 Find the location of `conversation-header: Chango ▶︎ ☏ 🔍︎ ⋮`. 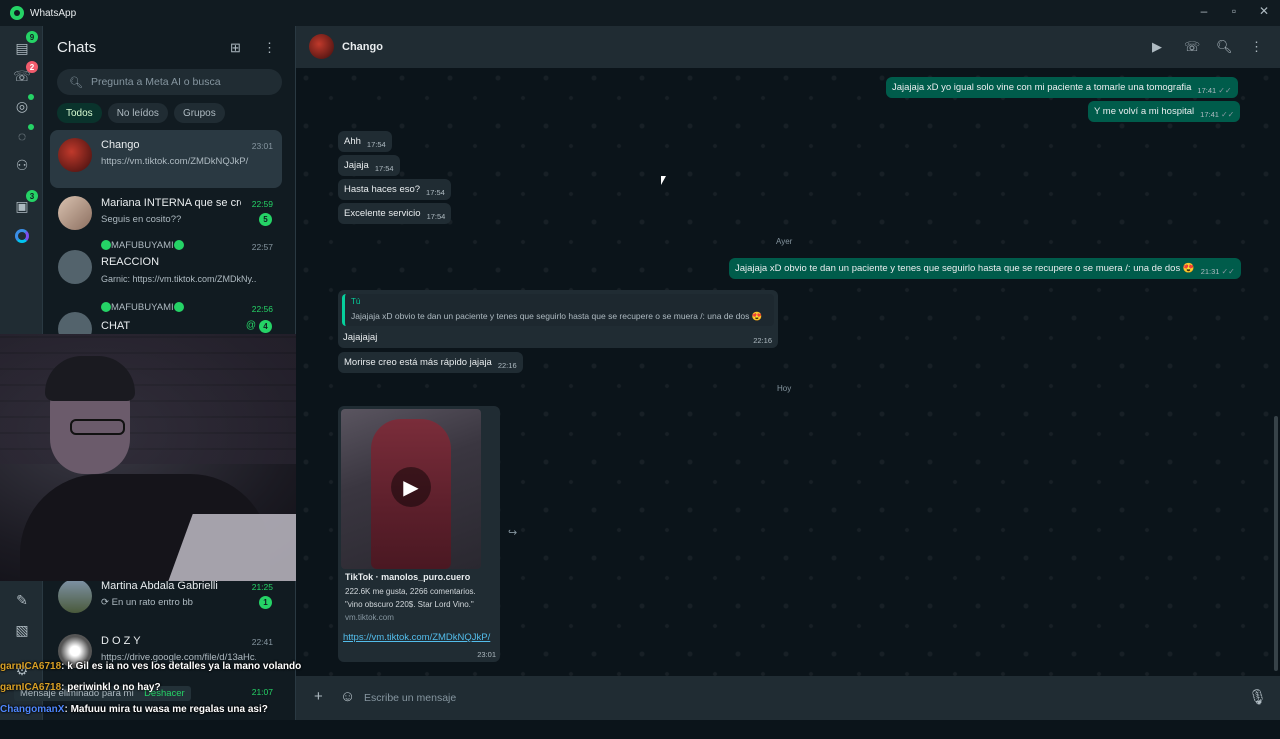

conversation-header: Chango ▶︎ ☏ 🔍︎ ⋮ is located at coordinates (788, 47).